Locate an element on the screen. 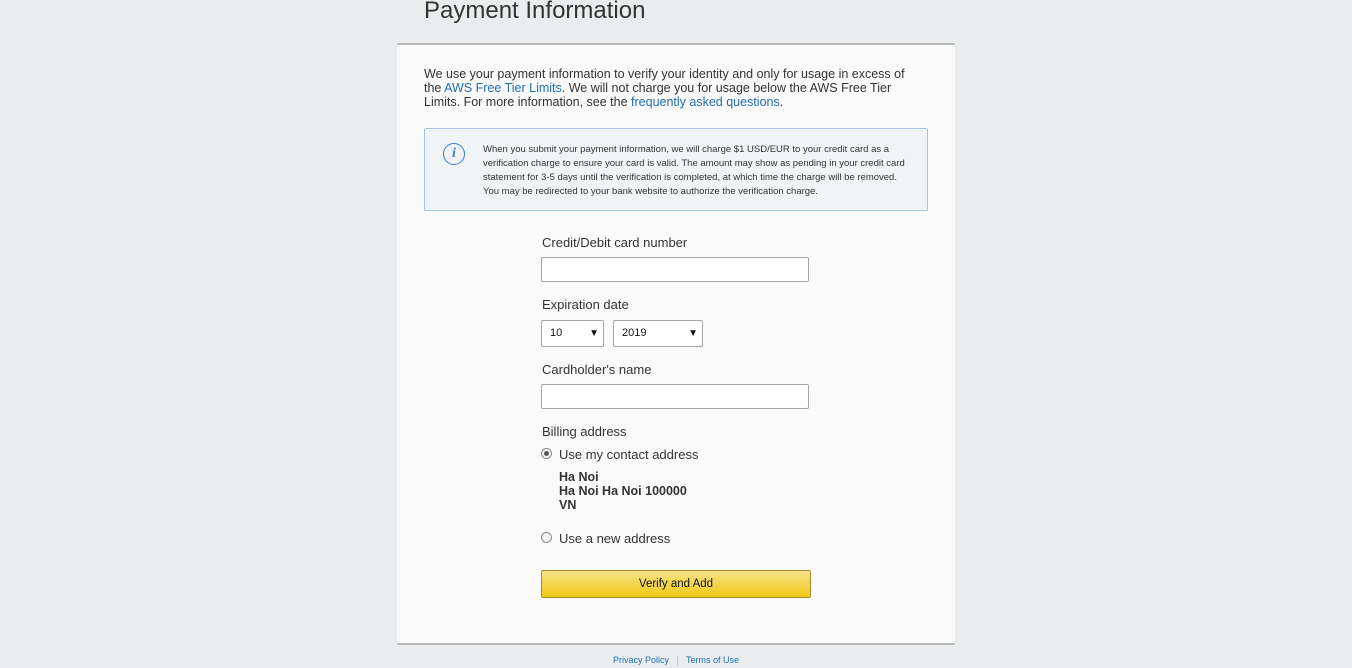  card-number-input is located at coordinates (675, 269).